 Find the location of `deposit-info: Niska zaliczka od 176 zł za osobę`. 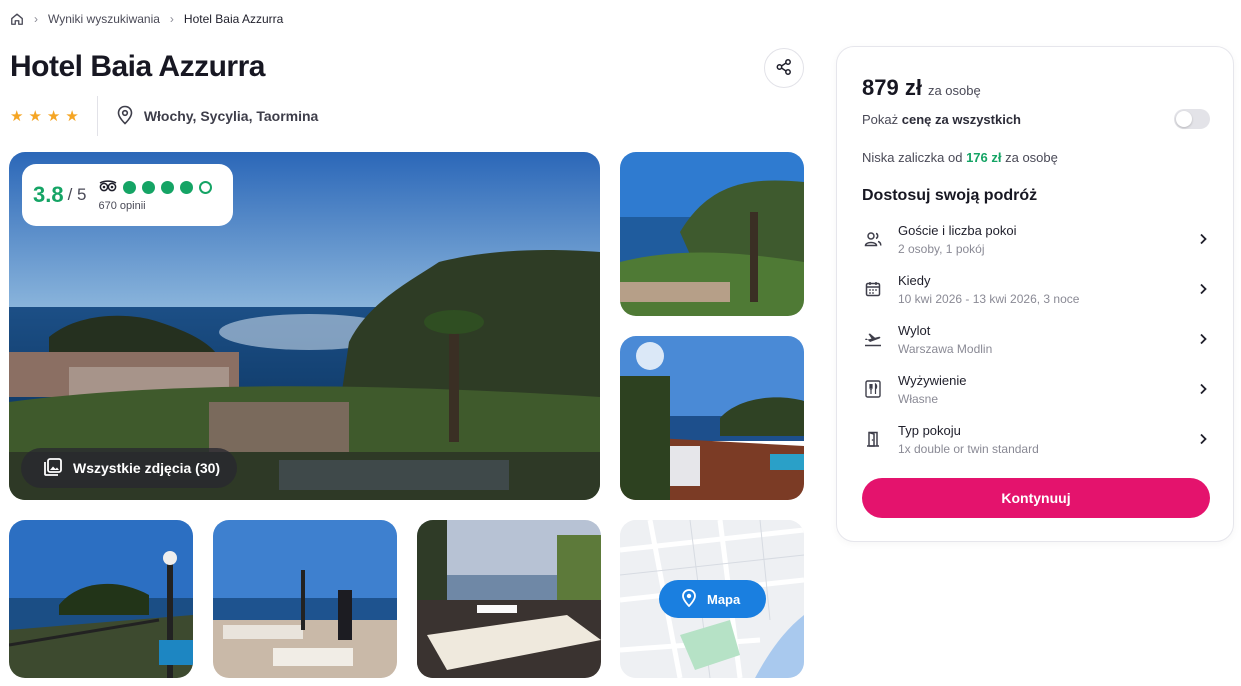

deposit-info: Niska zaliczka od 176 zł za osobę is located at coordinates (960, 157).